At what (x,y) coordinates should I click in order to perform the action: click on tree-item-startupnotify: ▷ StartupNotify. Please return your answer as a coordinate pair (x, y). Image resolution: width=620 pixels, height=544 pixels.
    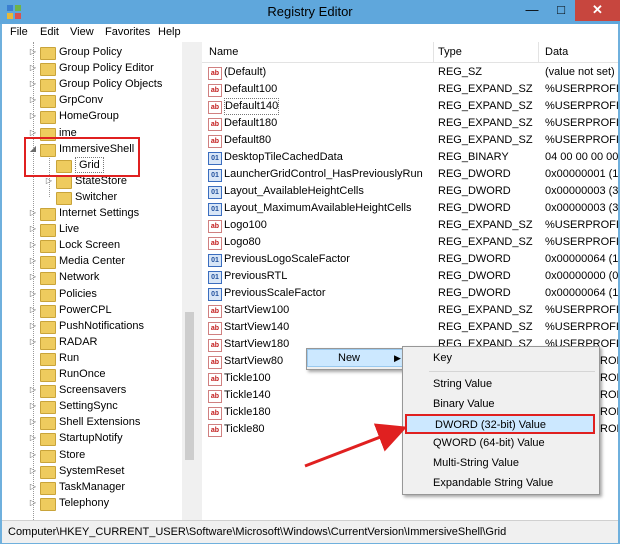
    Looking at the image, I should click on (92, 438).